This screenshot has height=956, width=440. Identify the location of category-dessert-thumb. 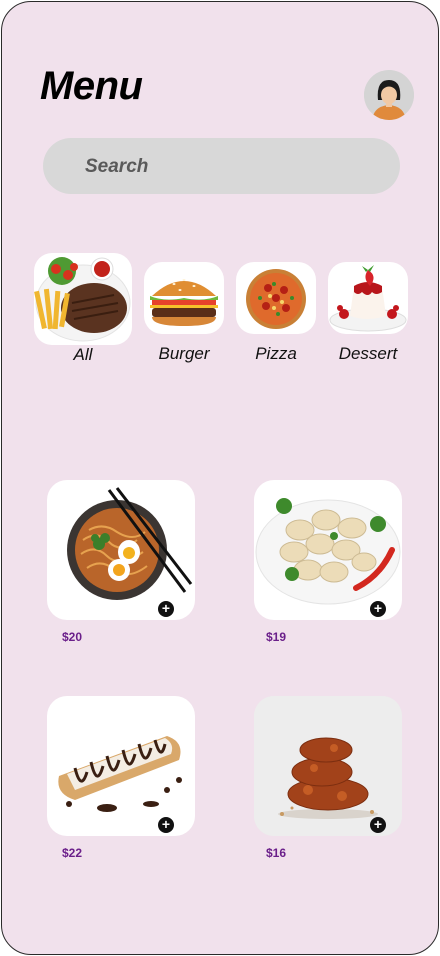
(368, 298).